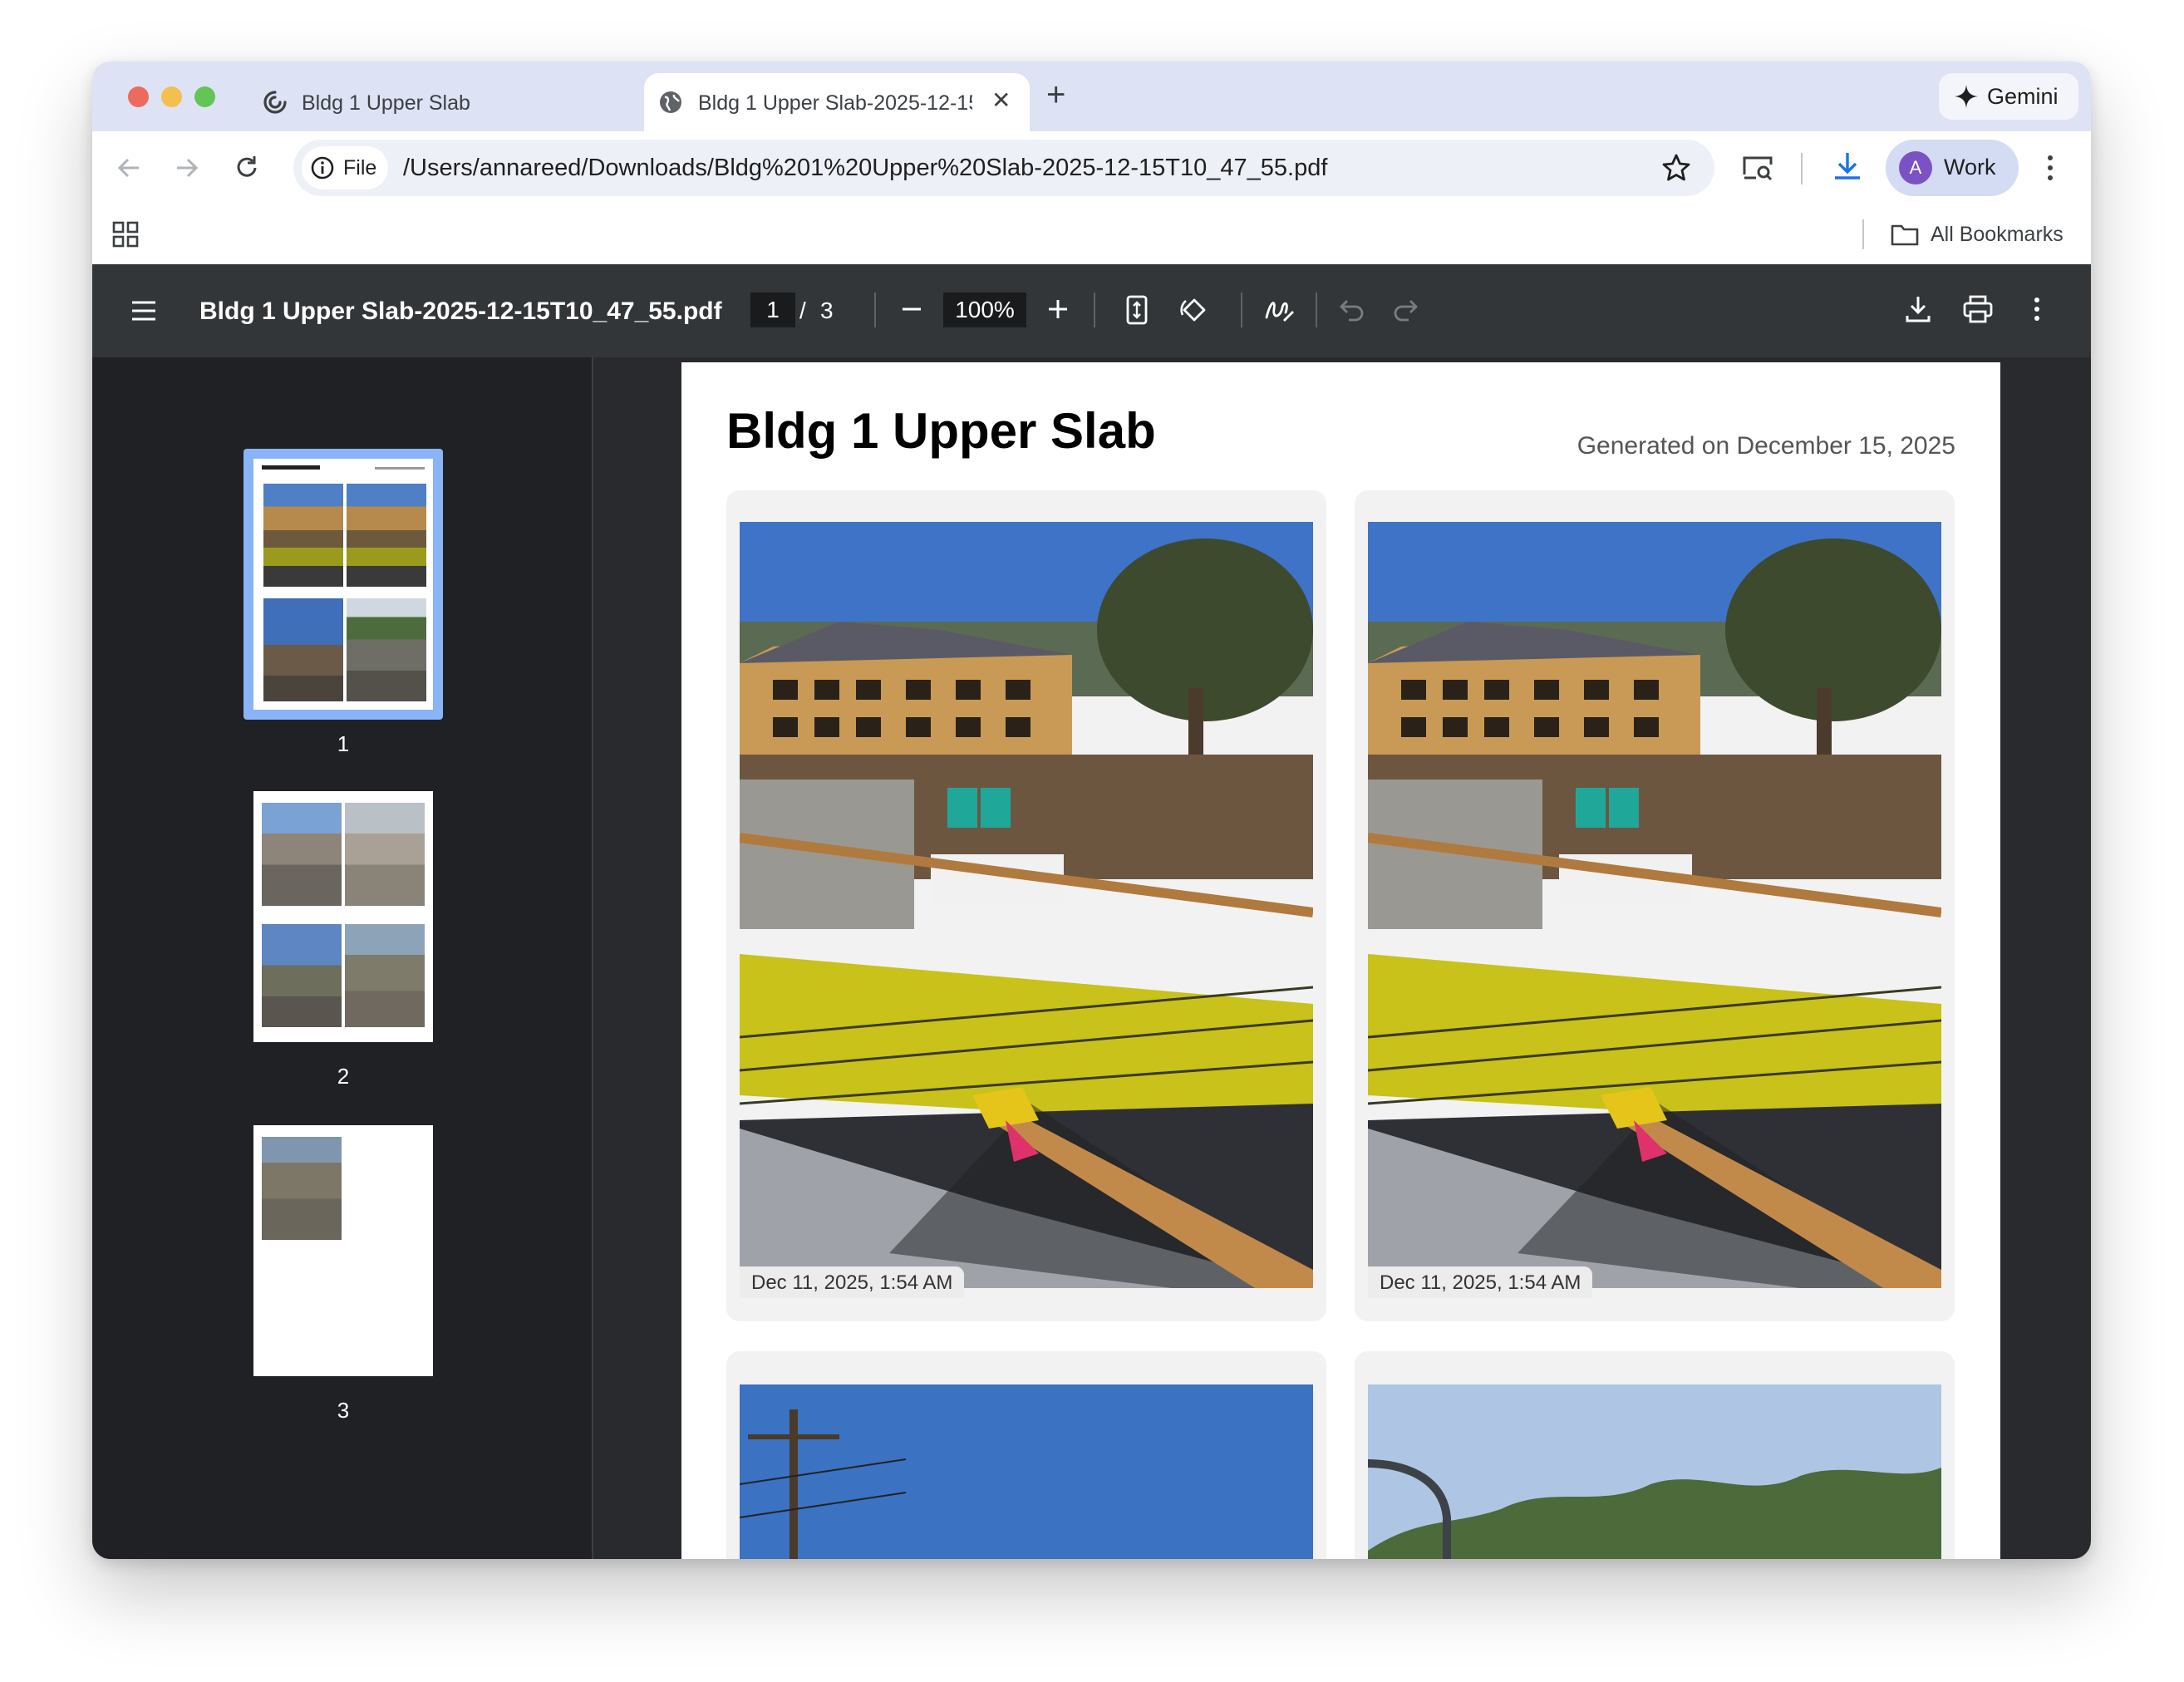 The image size is (2184, 1682). Describe the element at coordinates (772, 310) in the screenshot. I see `page-number-input: 1` at that location.